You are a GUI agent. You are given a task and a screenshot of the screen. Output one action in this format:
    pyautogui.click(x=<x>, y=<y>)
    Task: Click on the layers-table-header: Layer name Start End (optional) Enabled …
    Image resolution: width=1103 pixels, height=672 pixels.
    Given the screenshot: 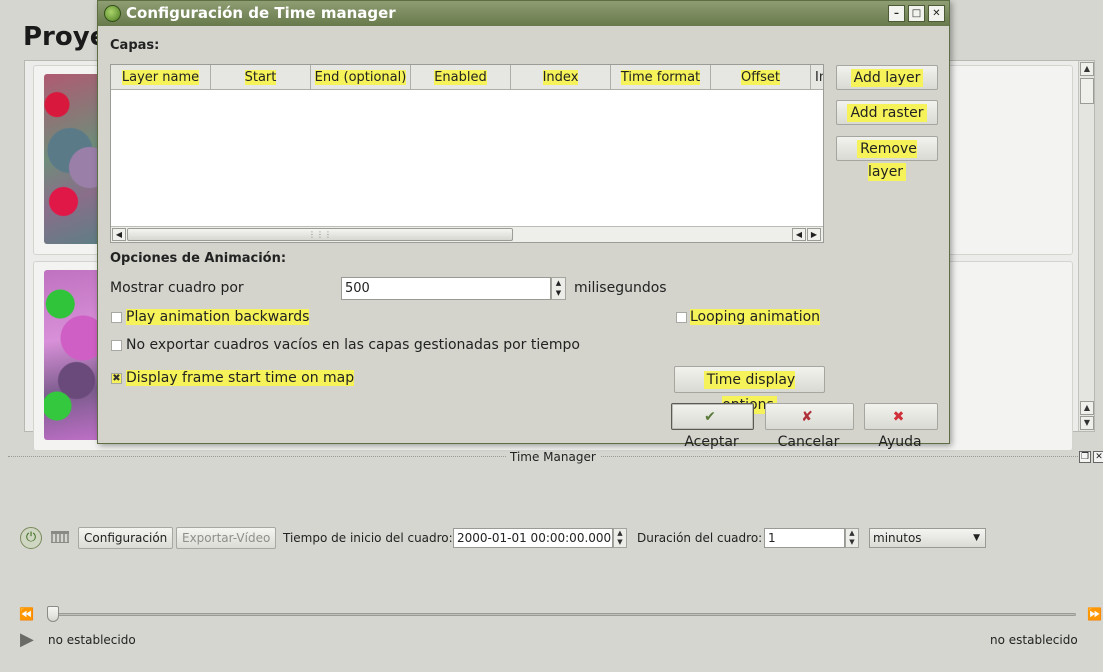 What is the action you would take?
    pyautogui.click(x=467, y=77)
    